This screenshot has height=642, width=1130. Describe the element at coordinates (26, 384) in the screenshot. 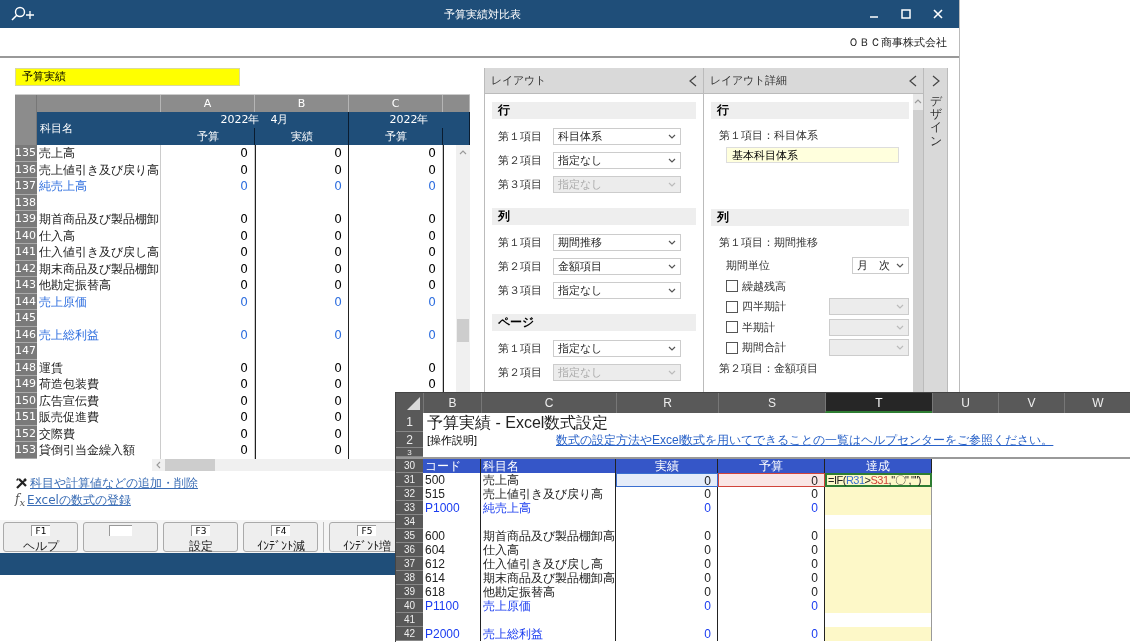

I see `row-number: 149` at that location.